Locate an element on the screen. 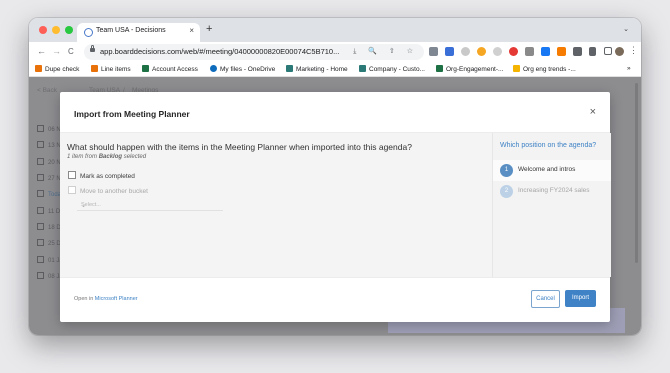 Image resolution: width=670 pixels, height=373 pixels. meeting-date: 20 N is located at coordinates (49, 162).